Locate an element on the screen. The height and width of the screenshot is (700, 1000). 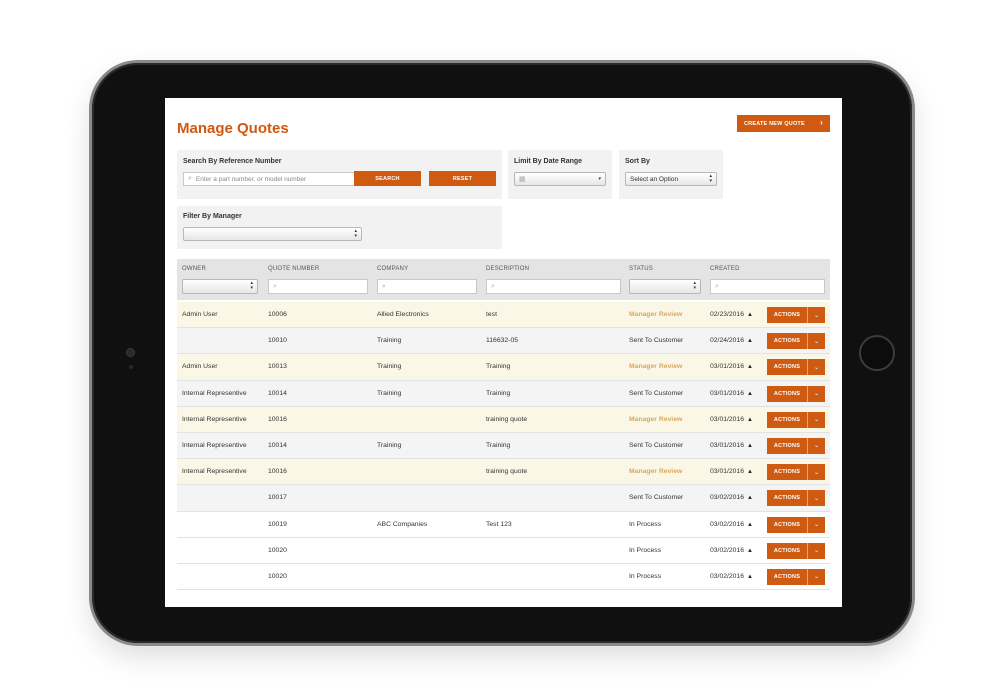
search-icon: ⌕ is located at coordinates (717, 286).